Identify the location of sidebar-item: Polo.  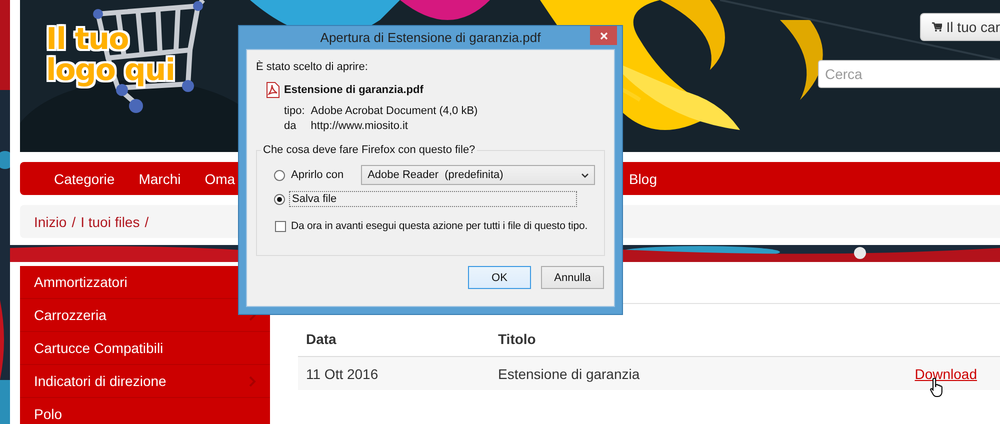
(145, 411).